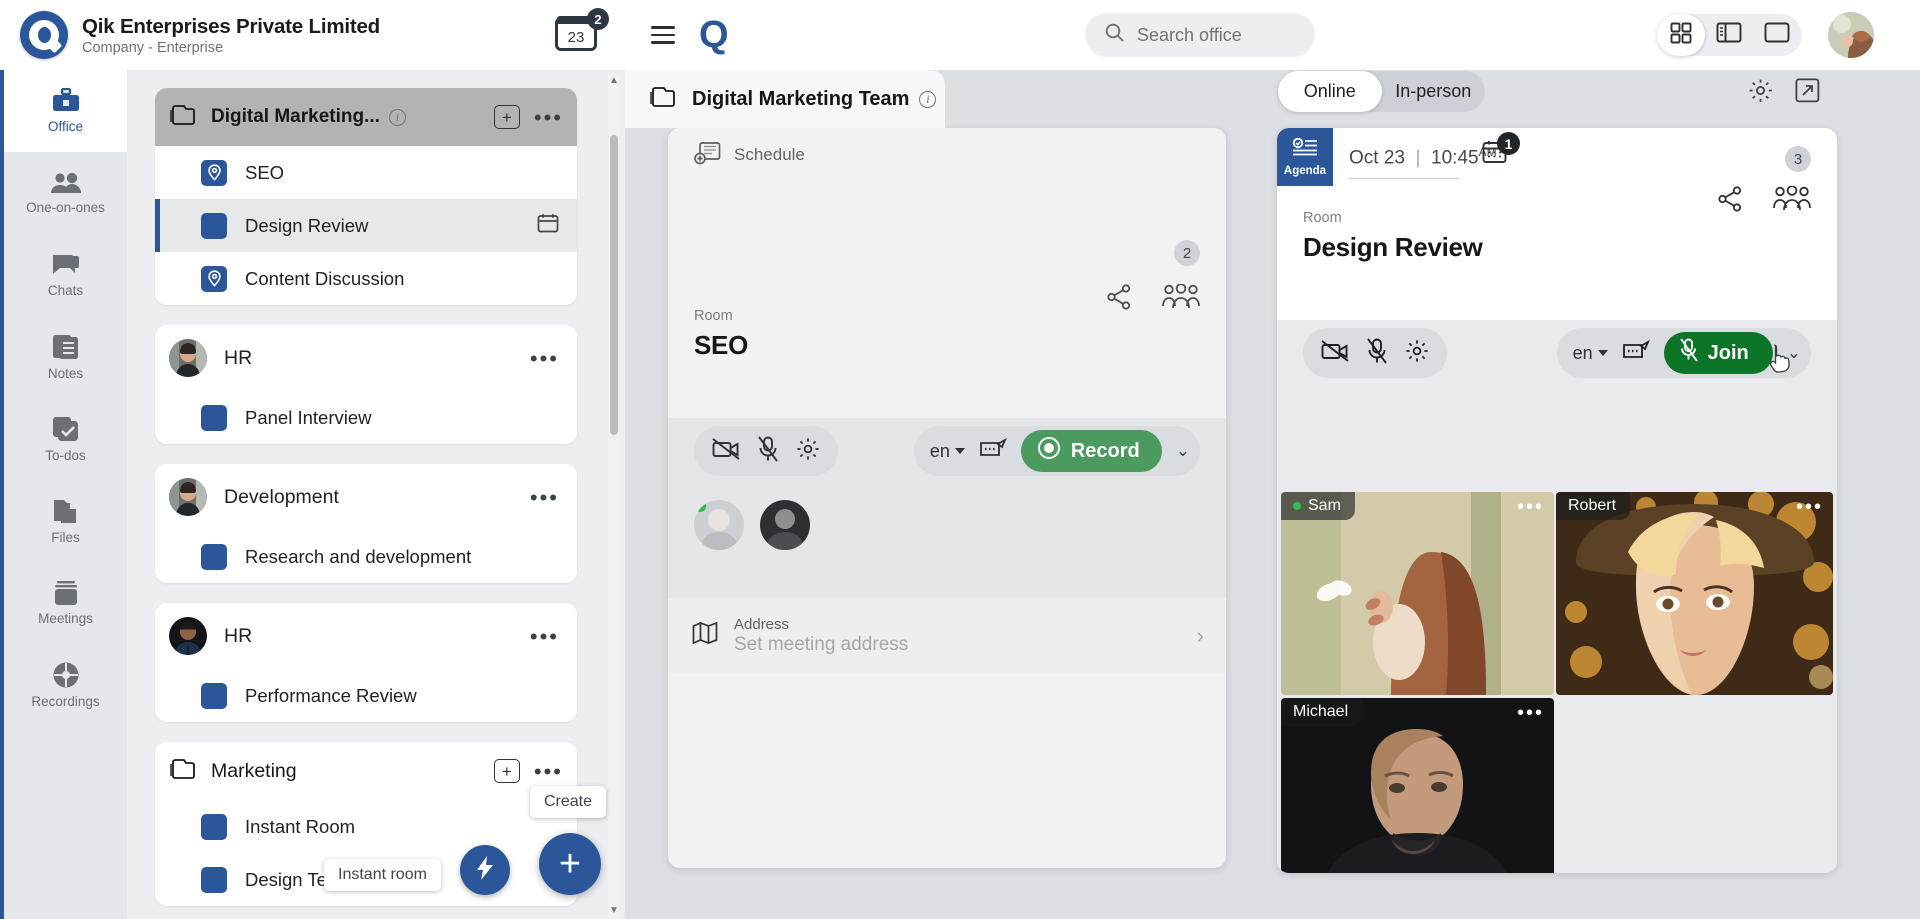  I want to click on schedule-row: Schedule, so click(947, 155).